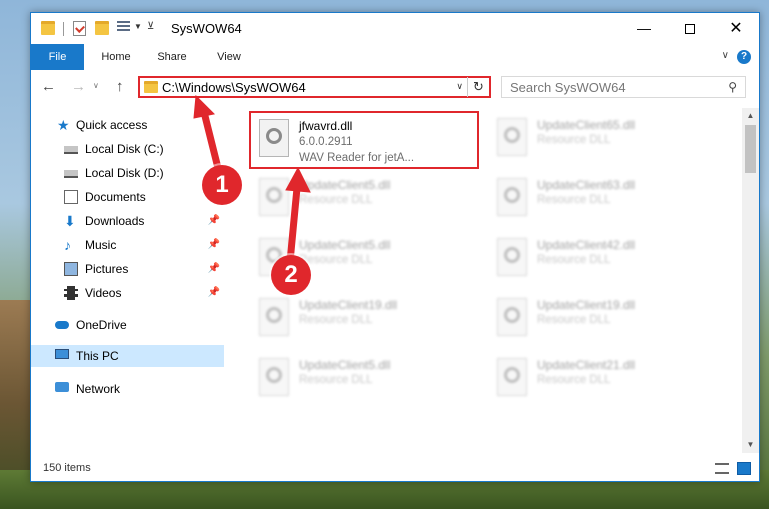 The width and height of the screenshot is (769, 509). What do you see at coordinates (211, 140) in the screenshot?
I see `arrow-1-shaft` at bounding box center [211, 140].